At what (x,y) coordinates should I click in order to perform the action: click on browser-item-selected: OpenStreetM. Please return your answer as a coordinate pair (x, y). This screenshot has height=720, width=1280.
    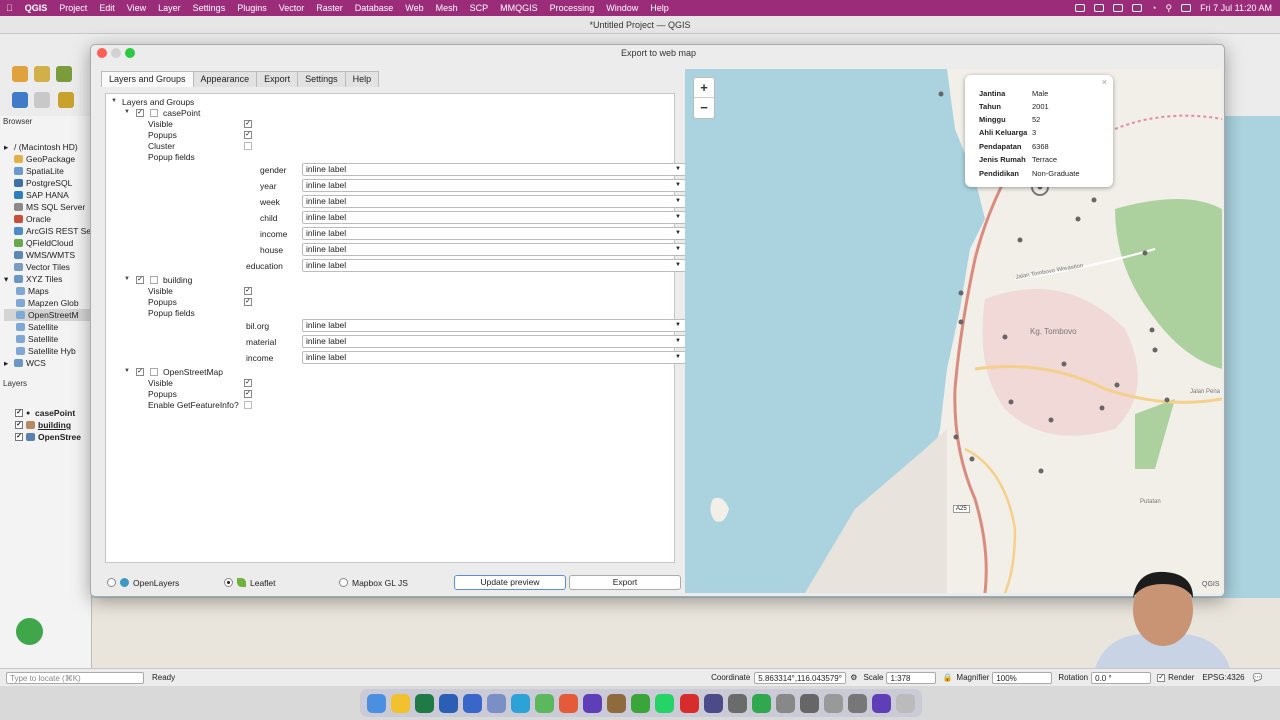
    Looking at the image, I should click on (47, 315).